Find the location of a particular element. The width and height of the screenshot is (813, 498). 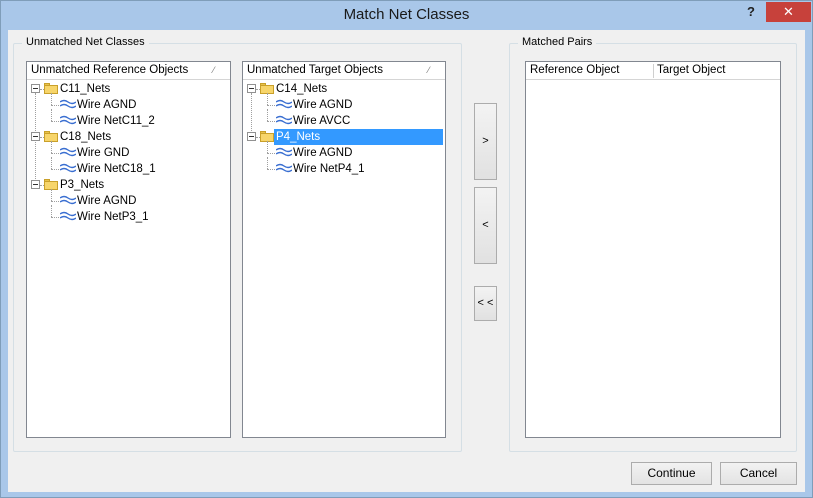

remove-all-label: < < is located at coordinates (485, 303).